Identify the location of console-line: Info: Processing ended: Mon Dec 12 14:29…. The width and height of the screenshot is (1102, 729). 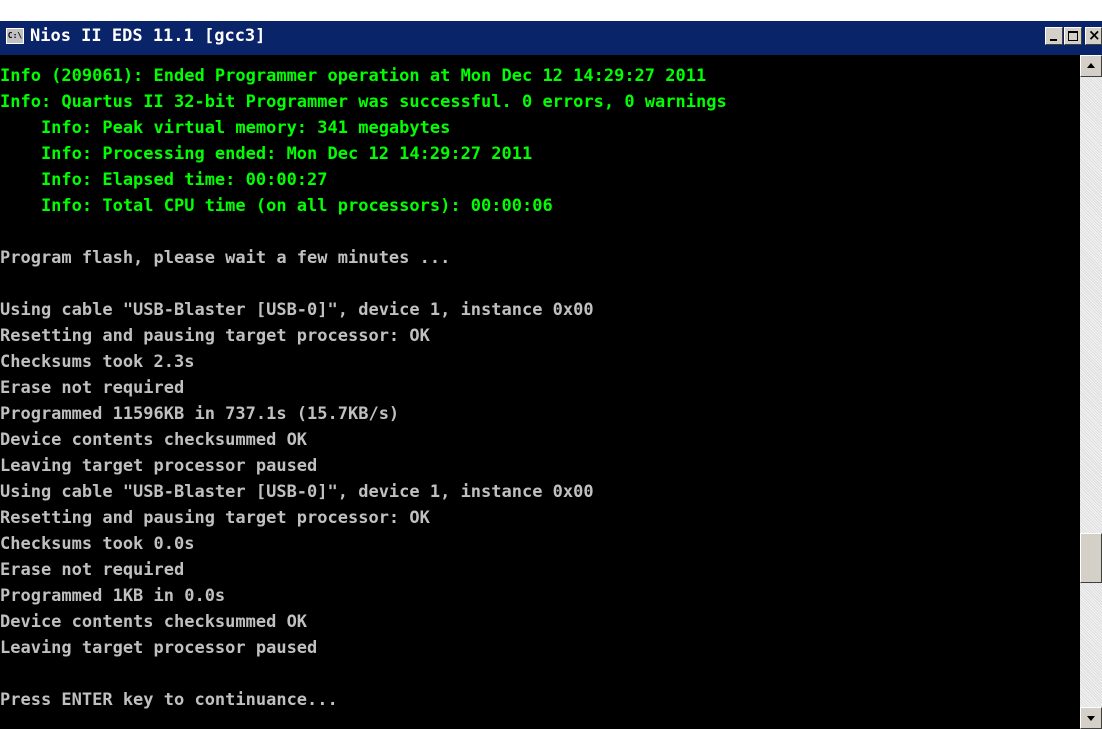
(266, 154).